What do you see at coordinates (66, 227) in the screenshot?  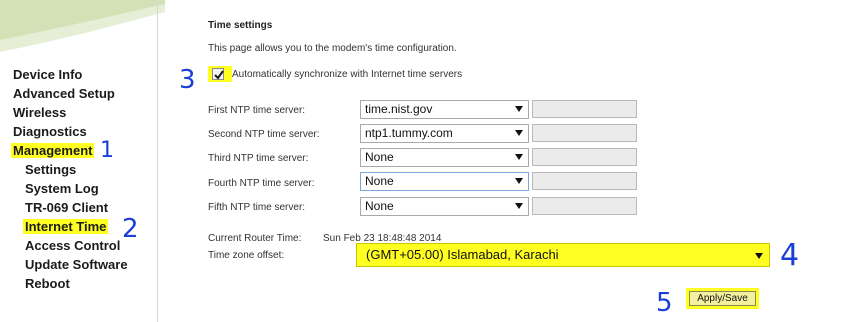 I see `sidebar-subitem-internet-time: Internet Time` at bounding box center [66, 227].